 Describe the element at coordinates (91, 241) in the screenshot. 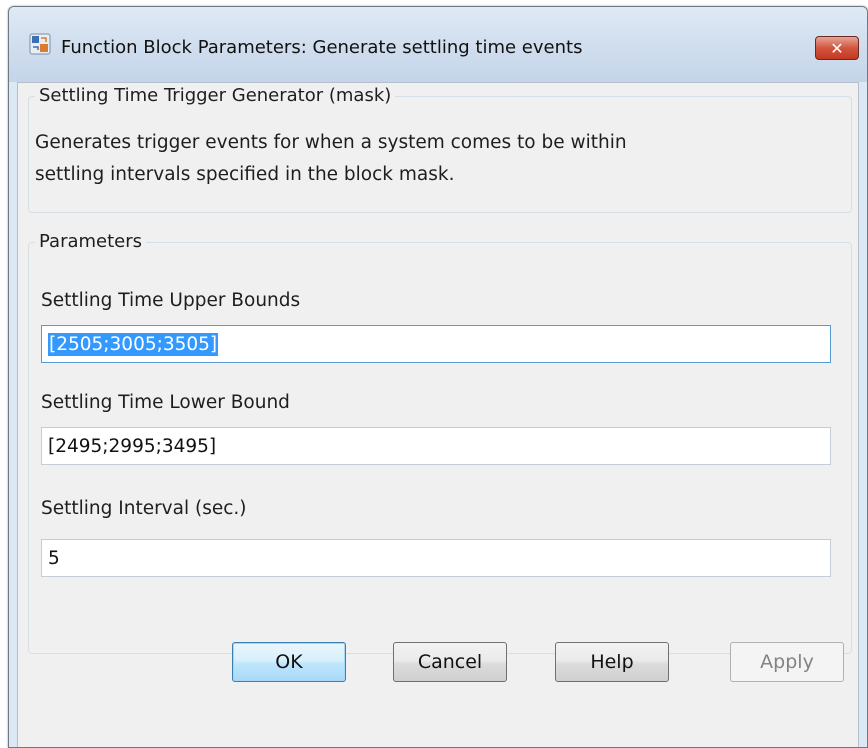

I see `parameters-group-title: Parameters` at that location.